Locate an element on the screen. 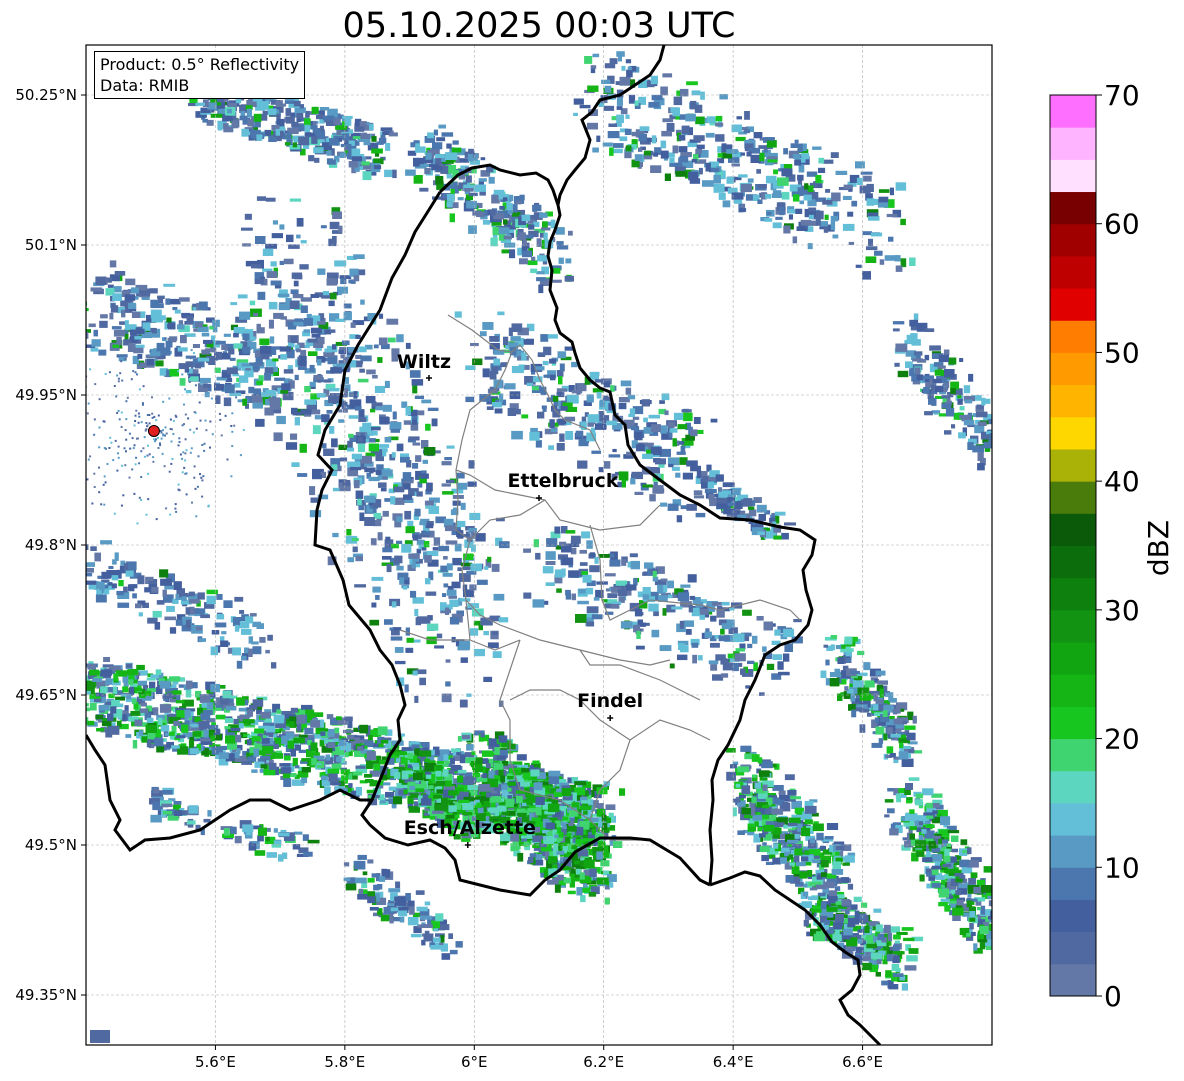 The height and width of the screenshot is (1081, 1184). lon-tick-label: 5.6°E is located at coordinates (215, 1062).